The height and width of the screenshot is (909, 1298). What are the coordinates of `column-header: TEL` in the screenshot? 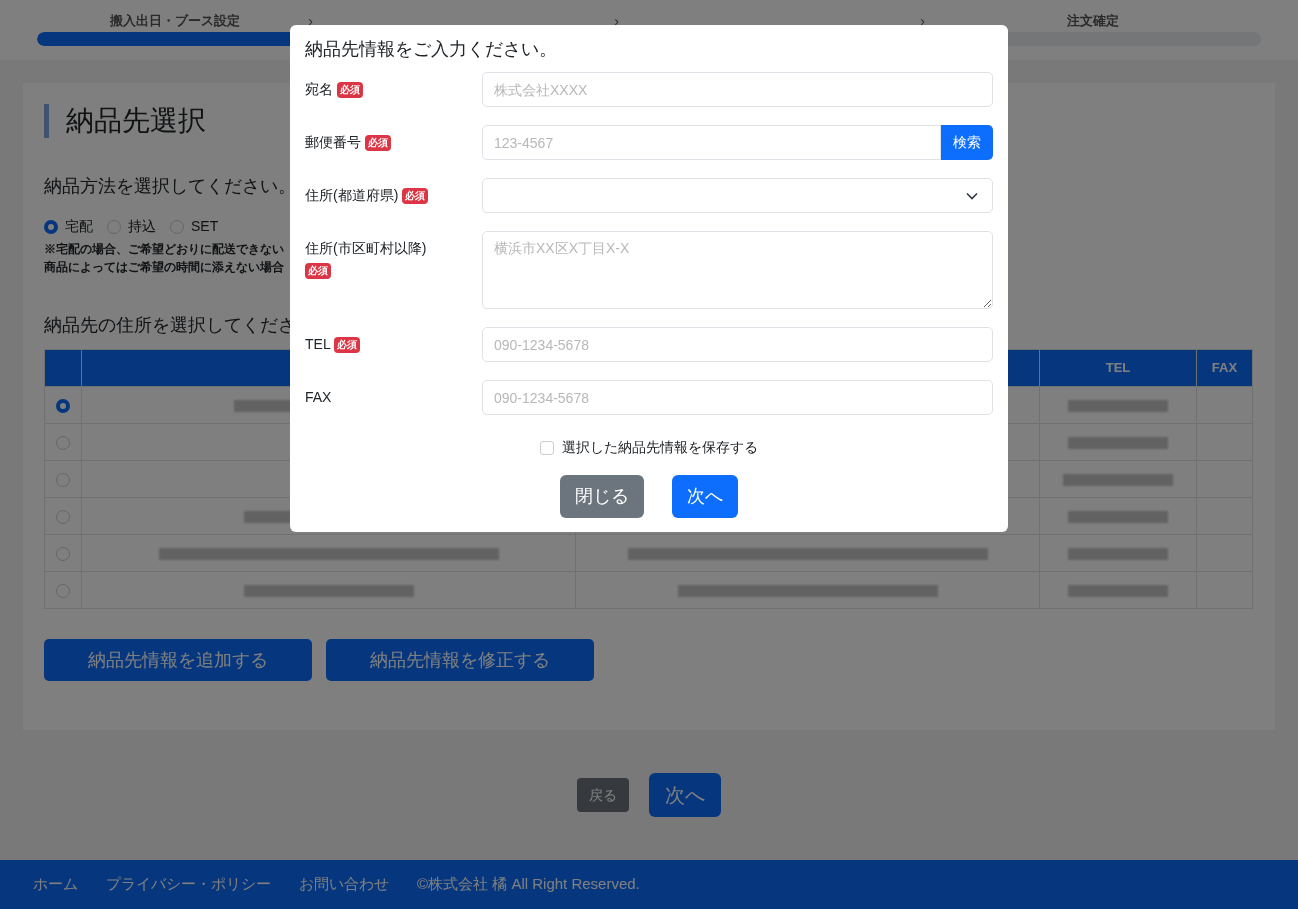 It's located at (1118, 368).